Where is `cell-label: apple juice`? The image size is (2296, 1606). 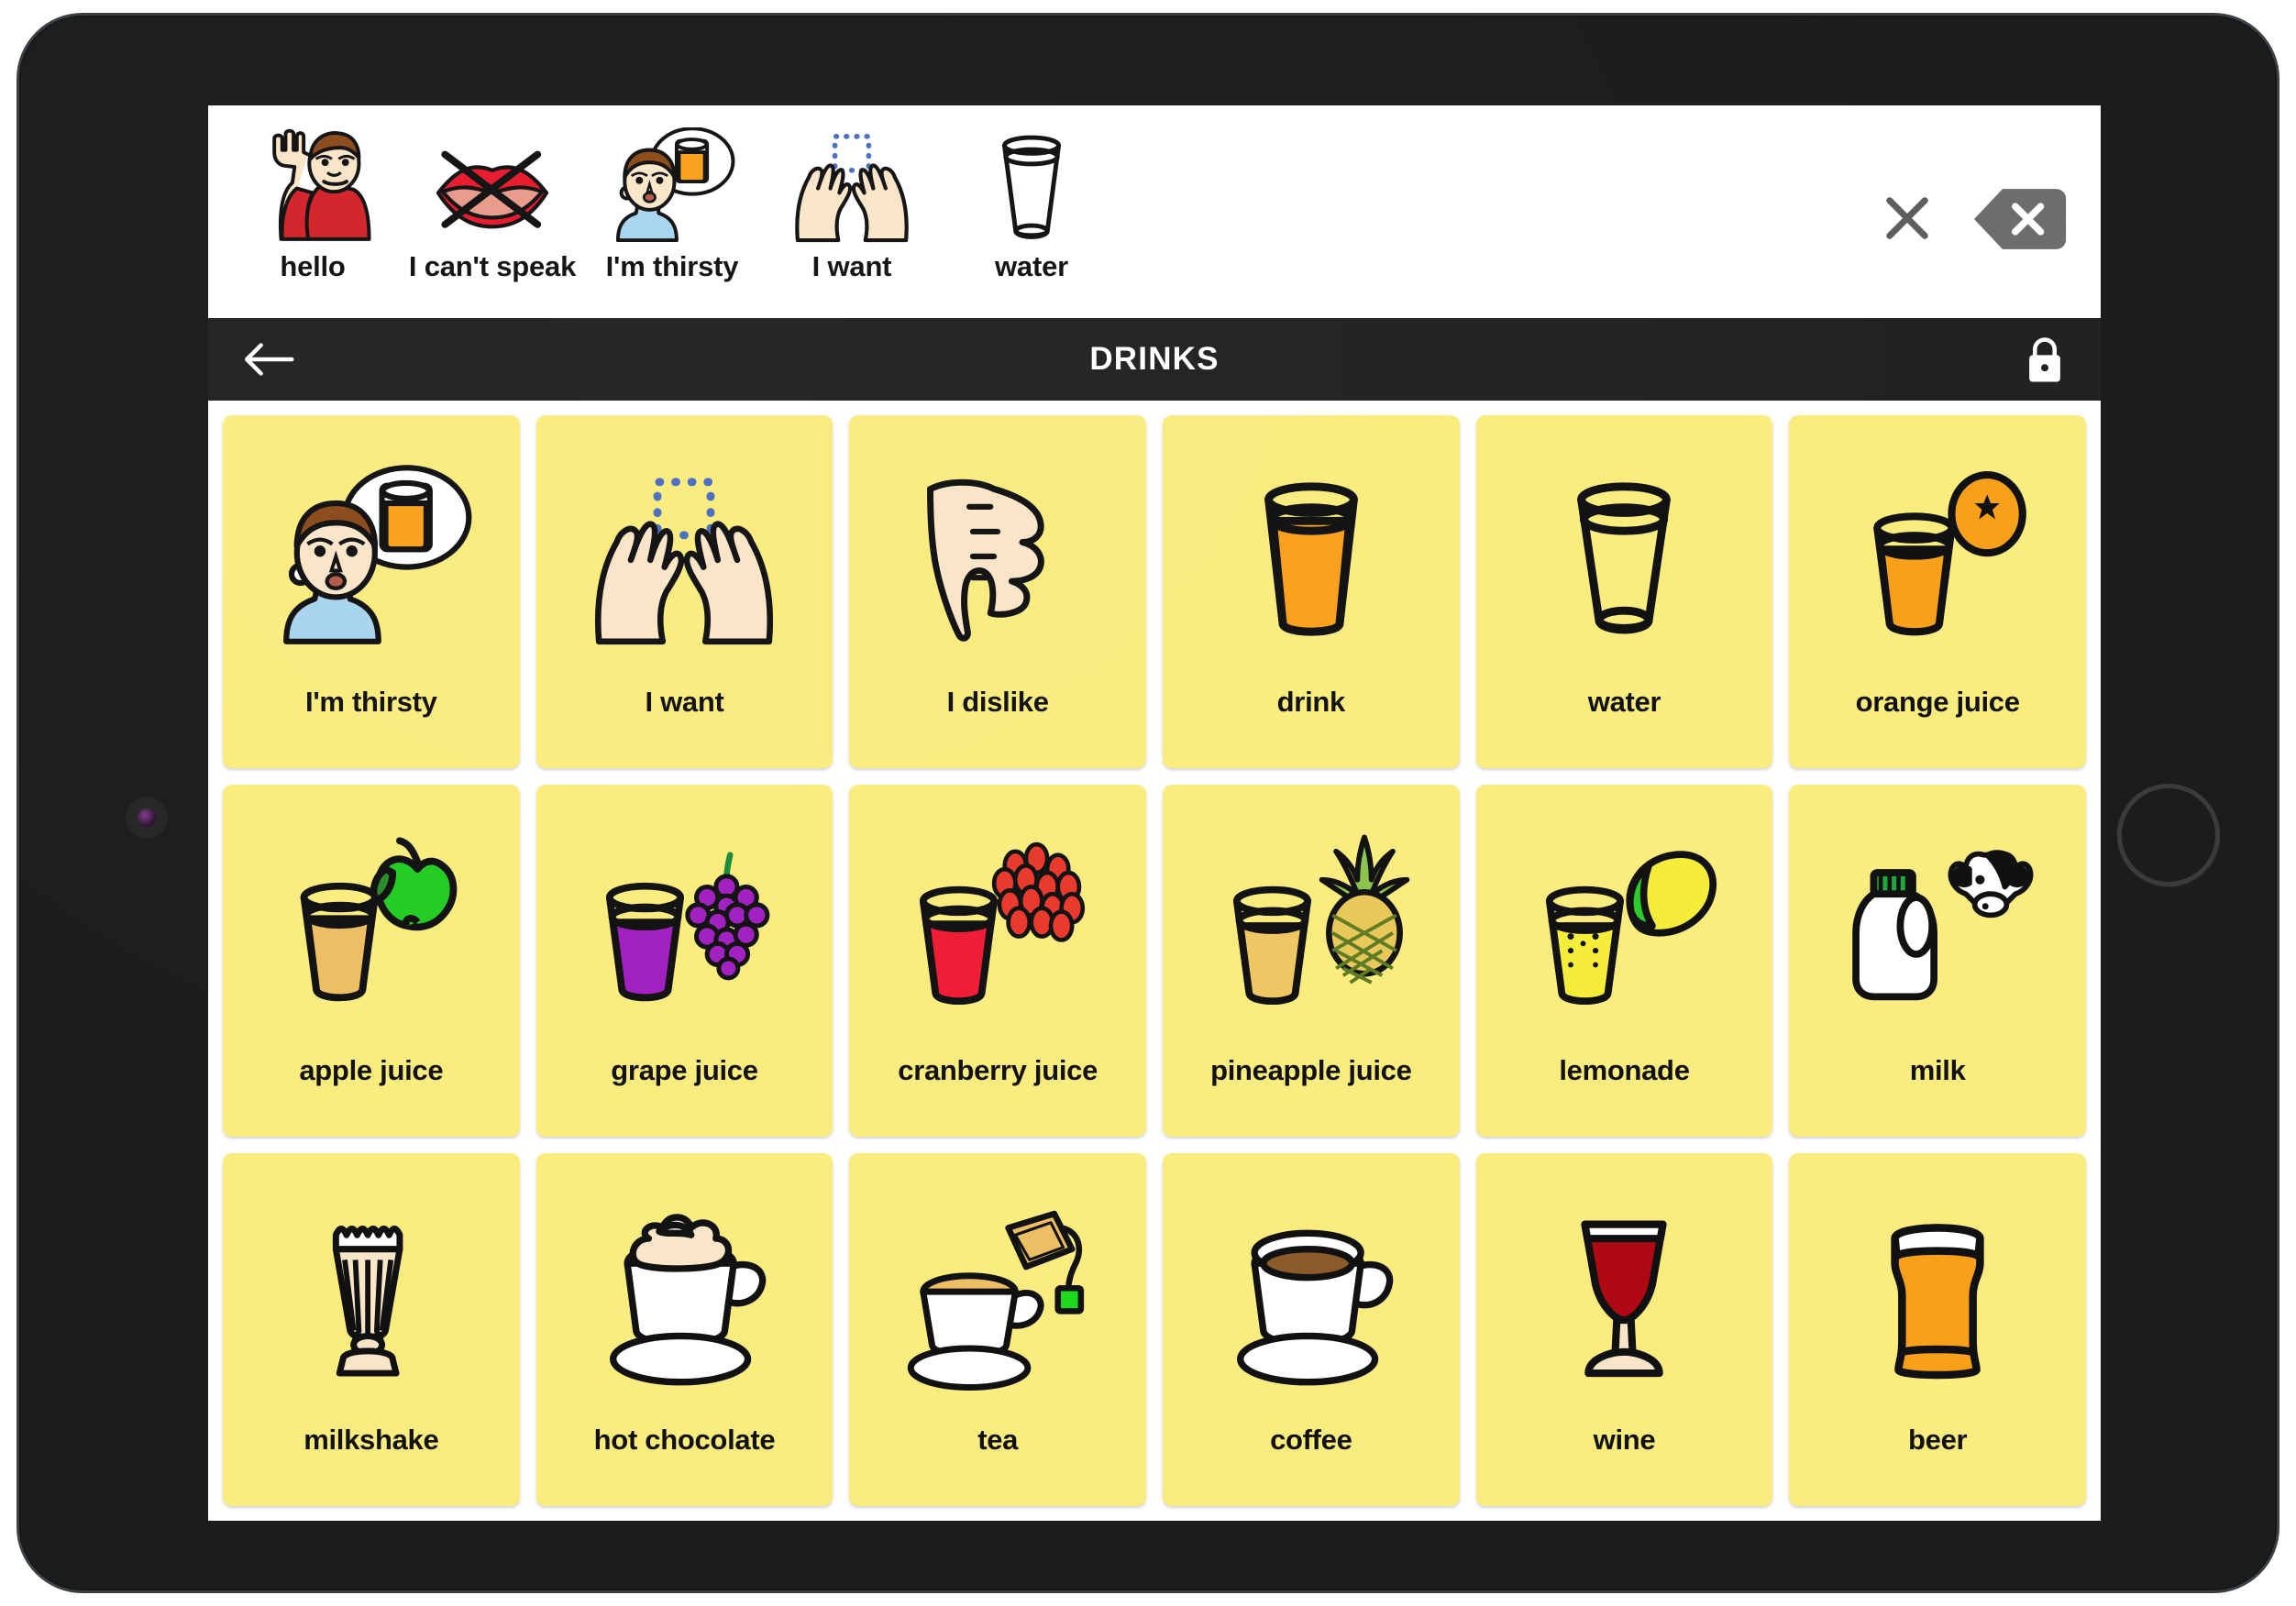 cell-label: apple juice is located at coordinates (371, 1070).